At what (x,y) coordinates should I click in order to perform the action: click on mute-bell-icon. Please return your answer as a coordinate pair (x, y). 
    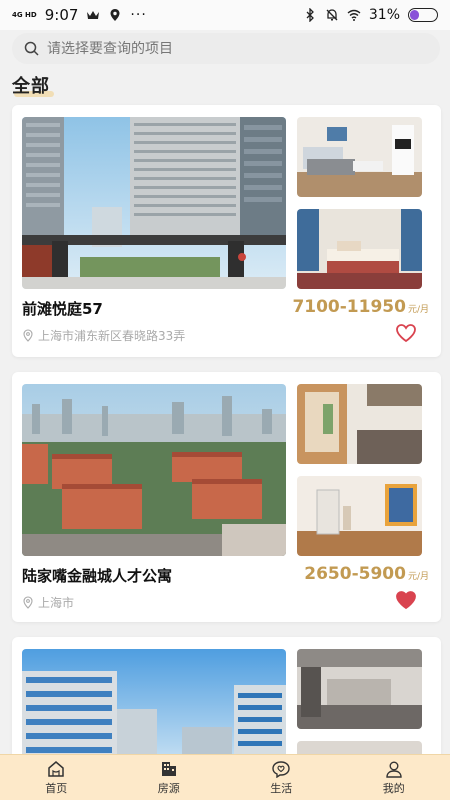
    Looking at the image, I should click on (332, 15).